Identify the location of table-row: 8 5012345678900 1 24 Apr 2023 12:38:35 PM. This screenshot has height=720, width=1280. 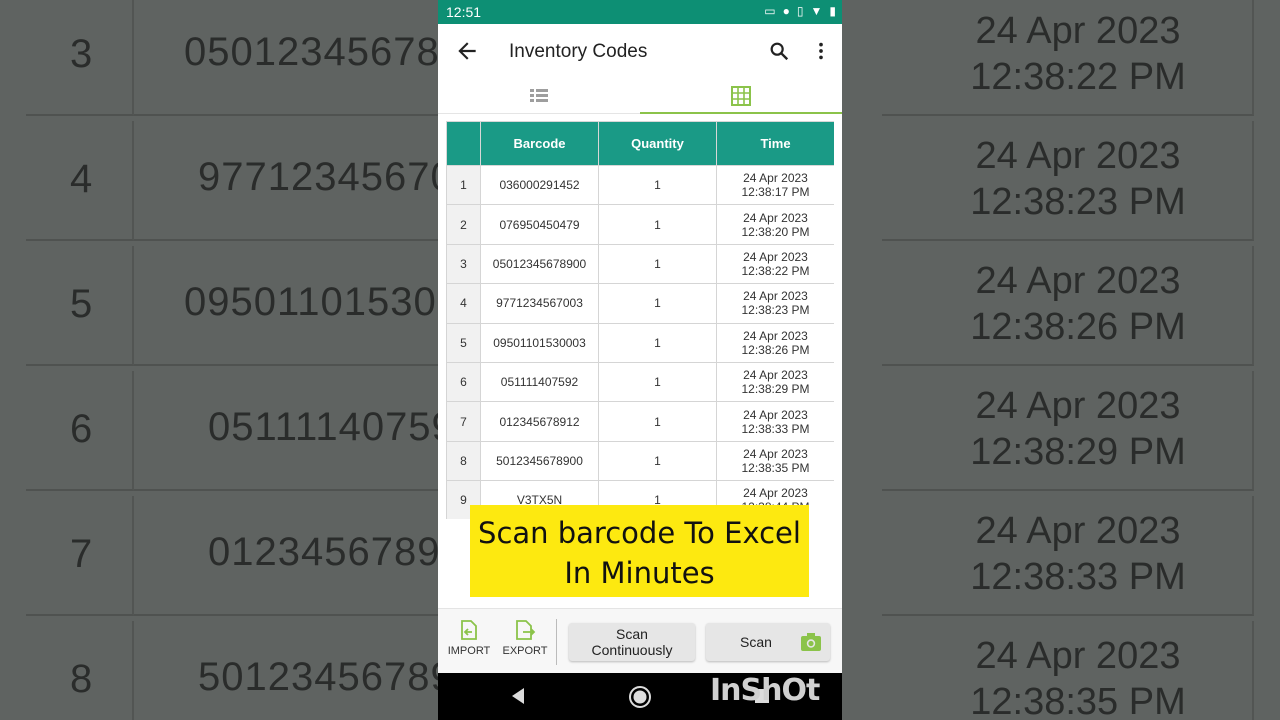
(640, 461).